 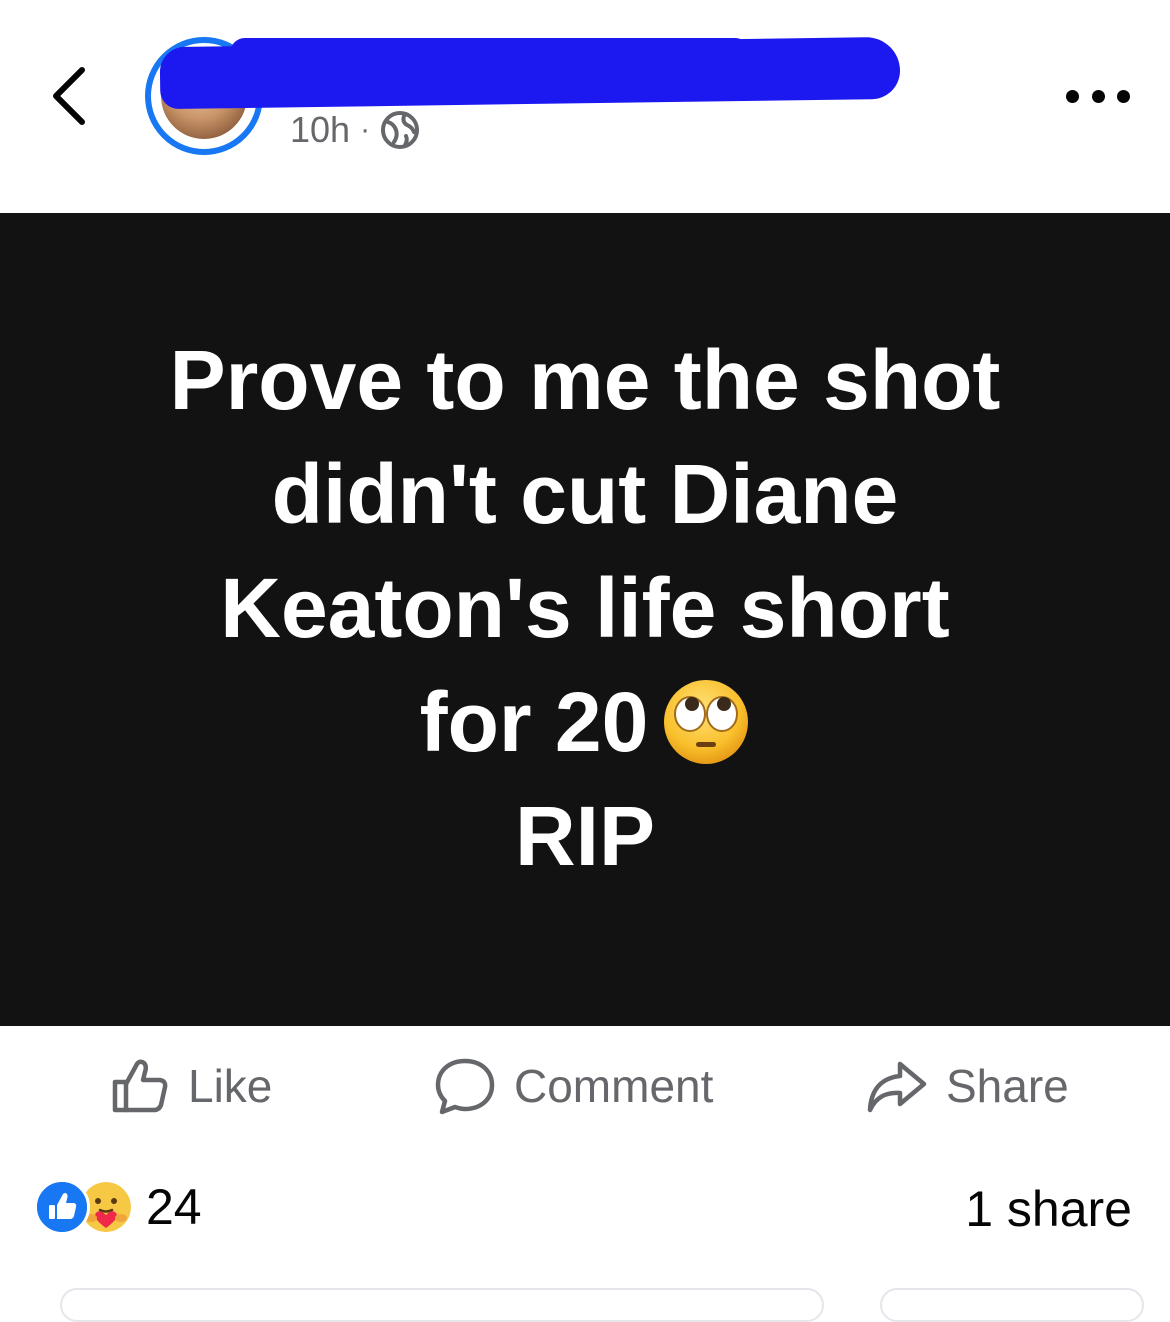 What do you see at coordinates (614, 1086) in the screenshot?
I see `comment-label: Comment` at bounding box center [614, 1086].